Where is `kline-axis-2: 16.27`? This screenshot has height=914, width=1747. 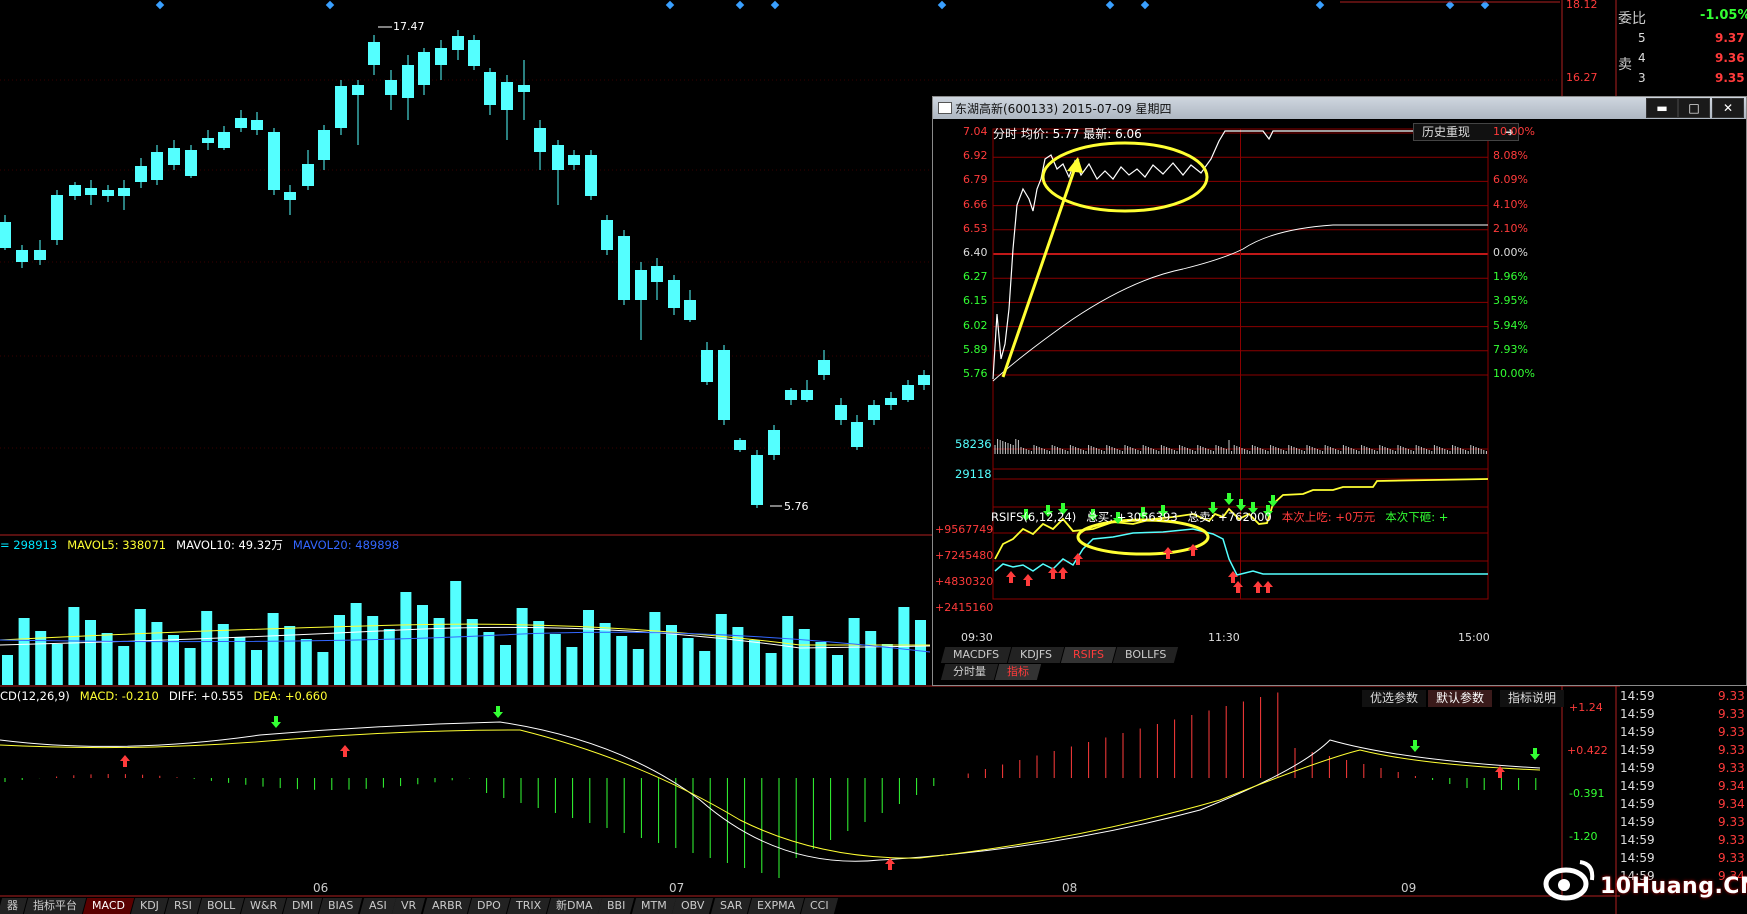 kline-axis-2: 16.27 is located at coordinates (1582, 77).